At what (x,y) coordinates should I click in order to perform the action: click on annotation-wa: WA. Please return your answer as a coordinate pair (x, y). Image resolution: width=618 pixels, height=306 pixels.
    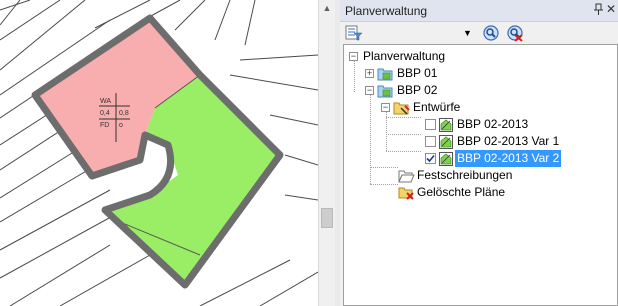
    Looking at the image, I should click on (106, 101).